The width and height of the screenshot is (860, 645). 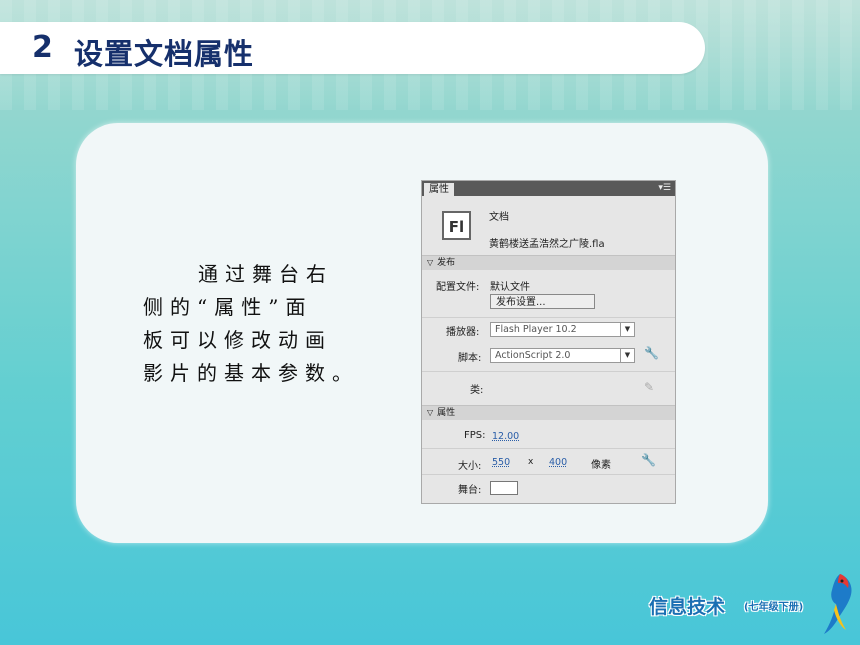 I want to click on player-select: Flash Player 10.2 ▼, so click(x=562, y=329).